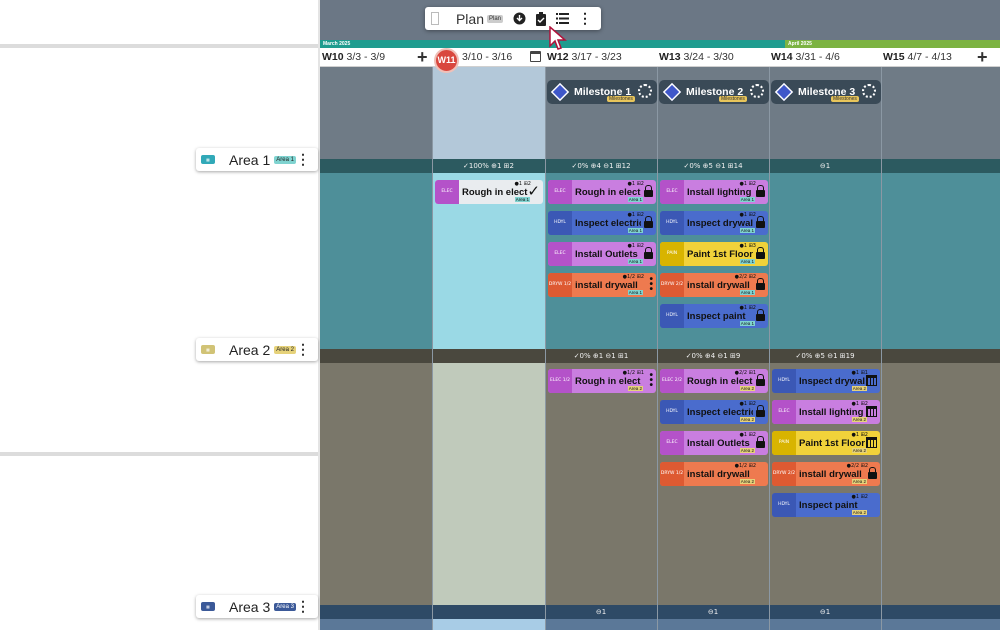 The image size is (1000, 630). I want to click on task-card: ELEC Install lighting ●1 ⊞2 Area 1, so click(714, 192).